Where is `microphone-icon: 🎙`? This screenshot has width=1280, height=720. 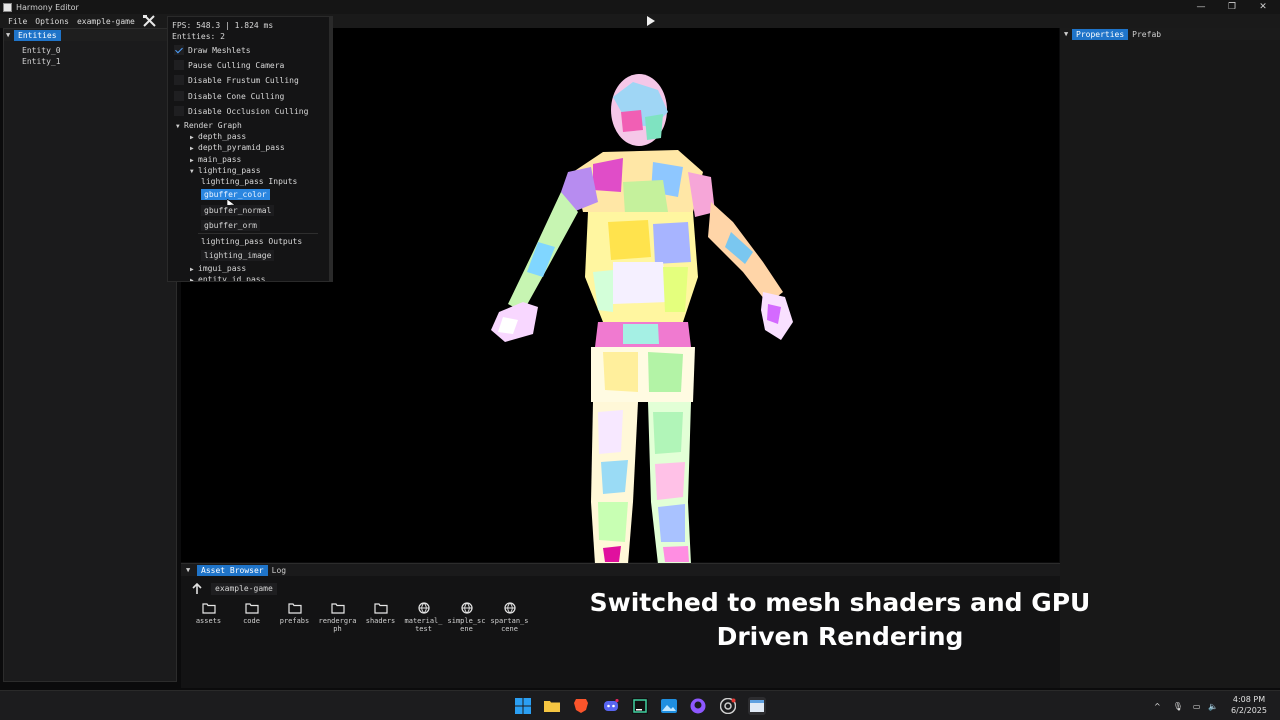
microphone-icon: 🎙 is located at coordinates (1178, 706).